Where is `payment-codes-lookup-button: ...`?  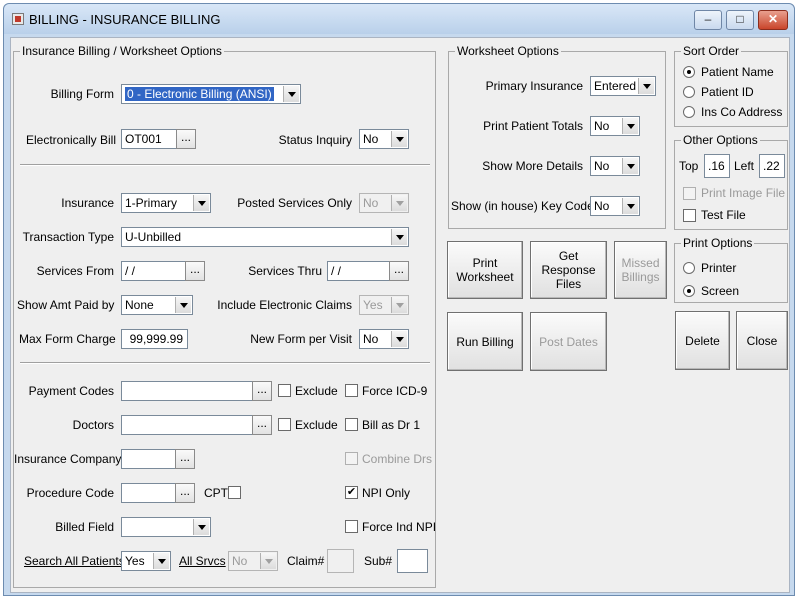 payment-codes-lookup-button: ... is located at coordinates (262, 391).